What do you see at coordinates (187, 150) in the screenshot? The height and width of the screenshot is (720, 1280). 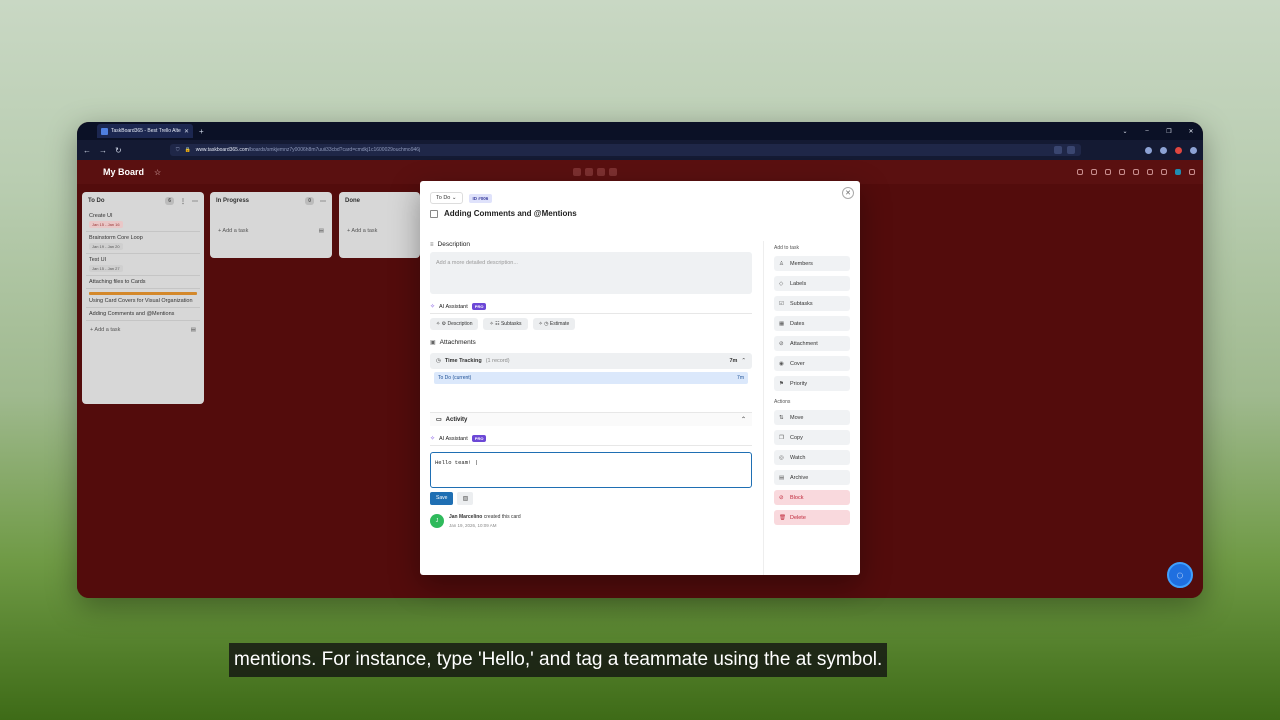 I see `lock-icon: 🔒` at bounding box center [187, 150].